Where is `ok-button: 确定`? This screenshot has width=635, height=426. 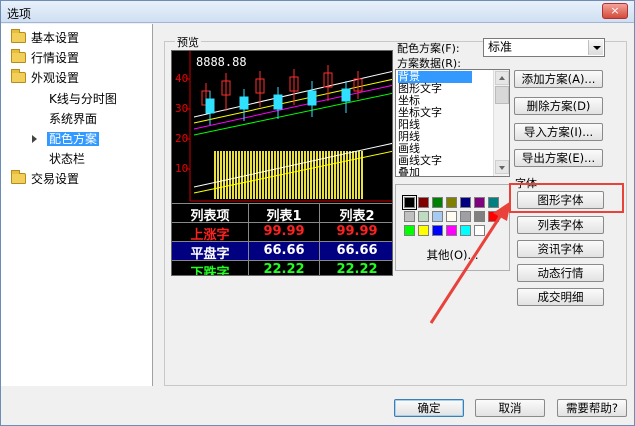
ok-button: 确定 is located at coordinates (429, 408).